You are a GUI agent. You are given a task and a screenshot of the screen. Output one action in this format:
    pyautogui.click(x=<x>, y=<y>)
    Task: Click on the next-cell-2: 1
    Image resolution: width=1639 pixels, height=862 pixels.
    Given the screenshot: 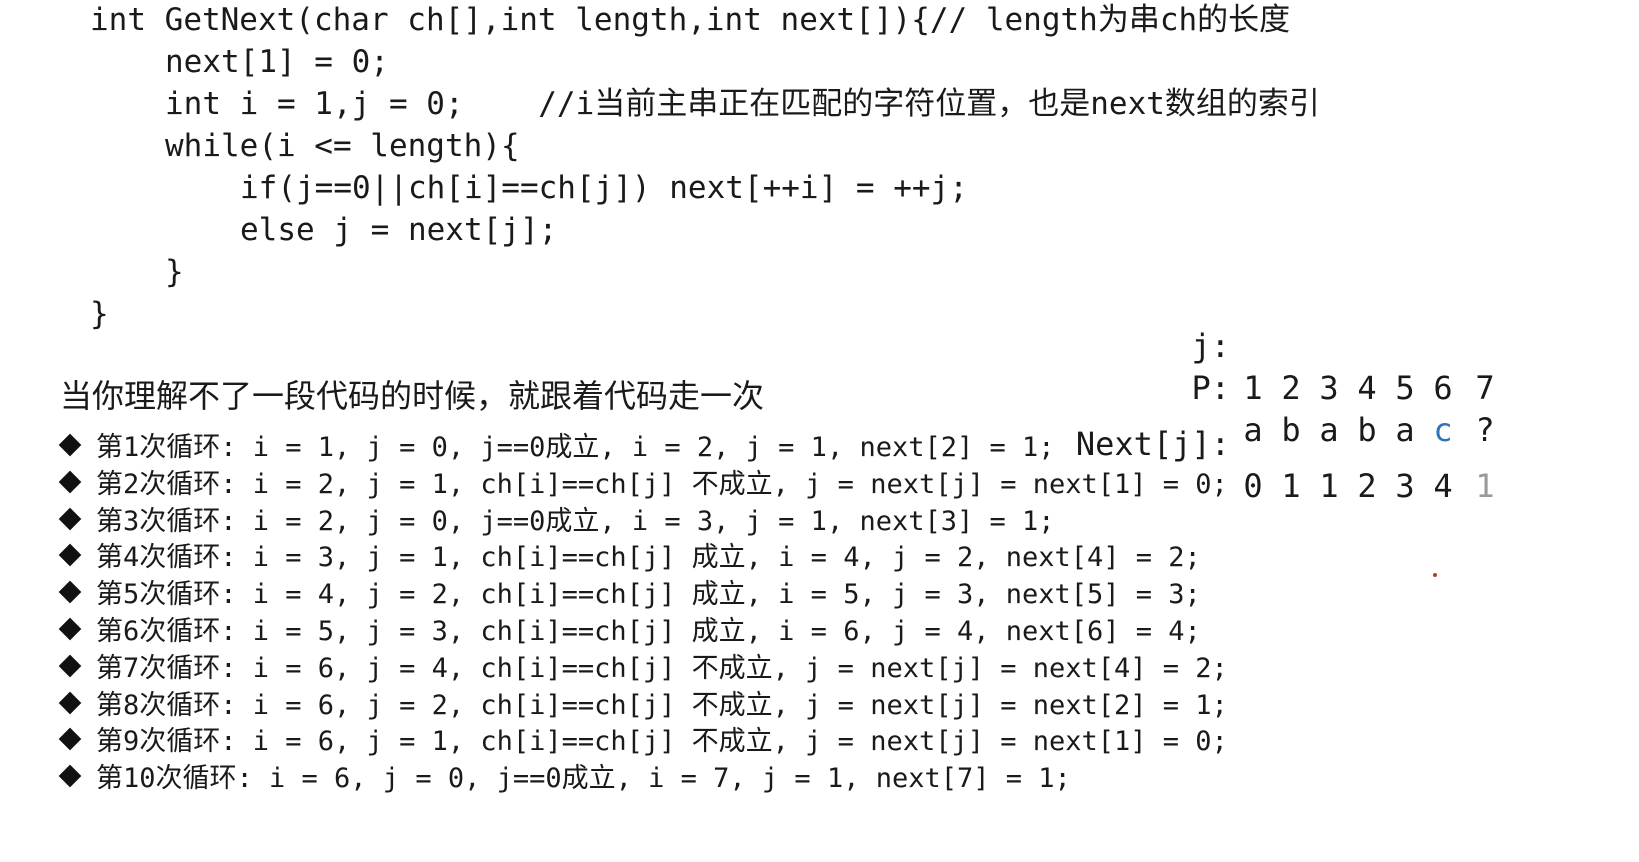 What is the action you would take?
    pyautogui.click(x=1291, y=486)
    